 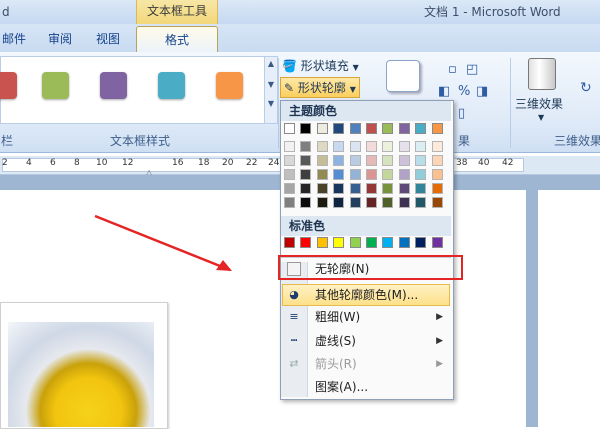 I want to click on shape-outline-button: ✎ 形状轮廓 ▼, so click(x=320, y=87).